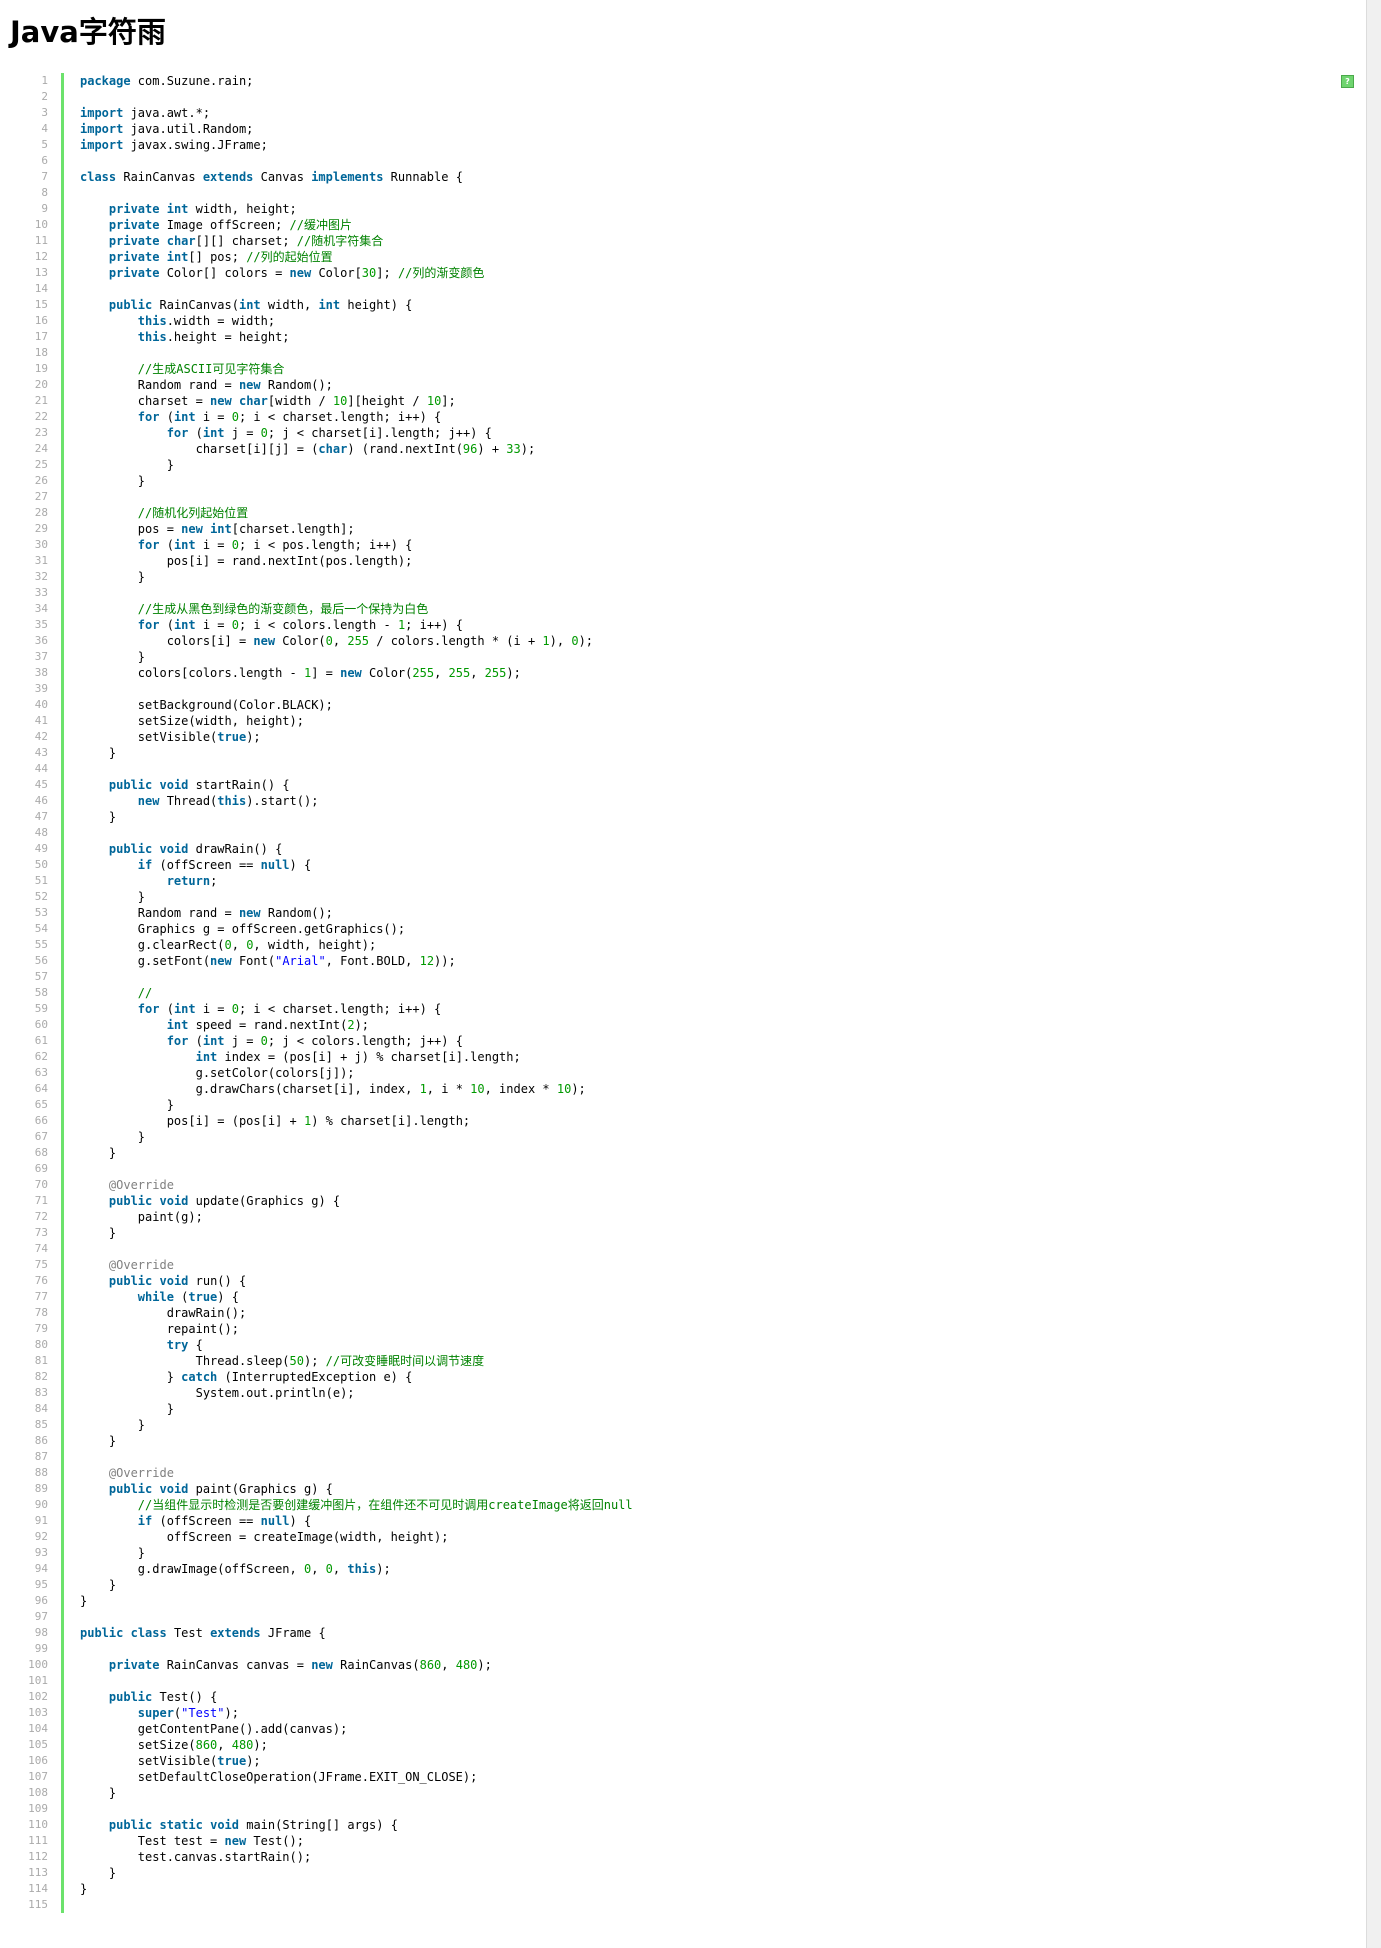 This screenshot has height=1948, width=1381. What do you see at coordinates (41, 608) in the screenshot?
I see `line-number: 34` at bounding box center [41, 608].